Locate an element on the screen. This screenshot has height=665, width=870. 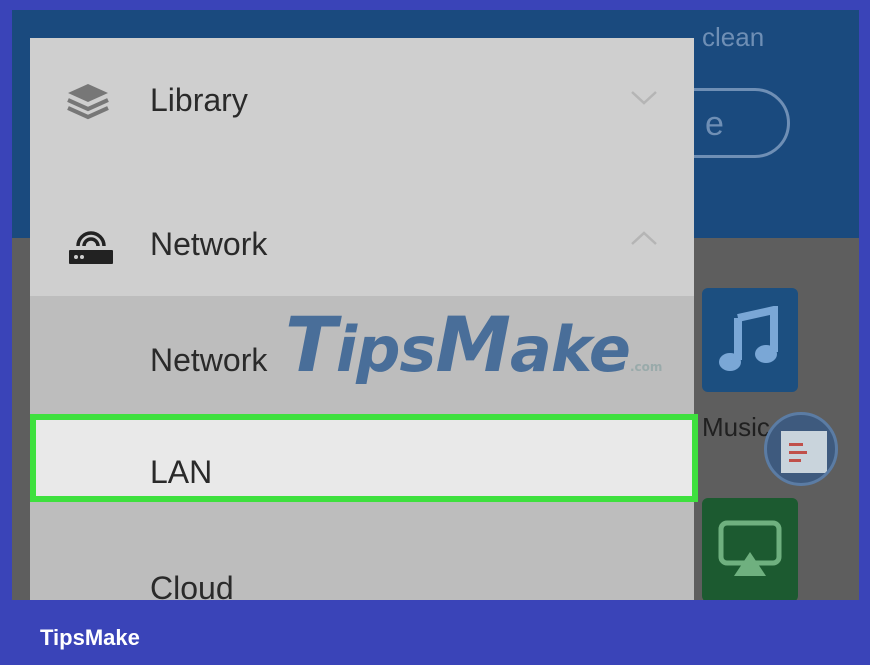
drawer-item-library: Library is located at coordinates (362, 98).